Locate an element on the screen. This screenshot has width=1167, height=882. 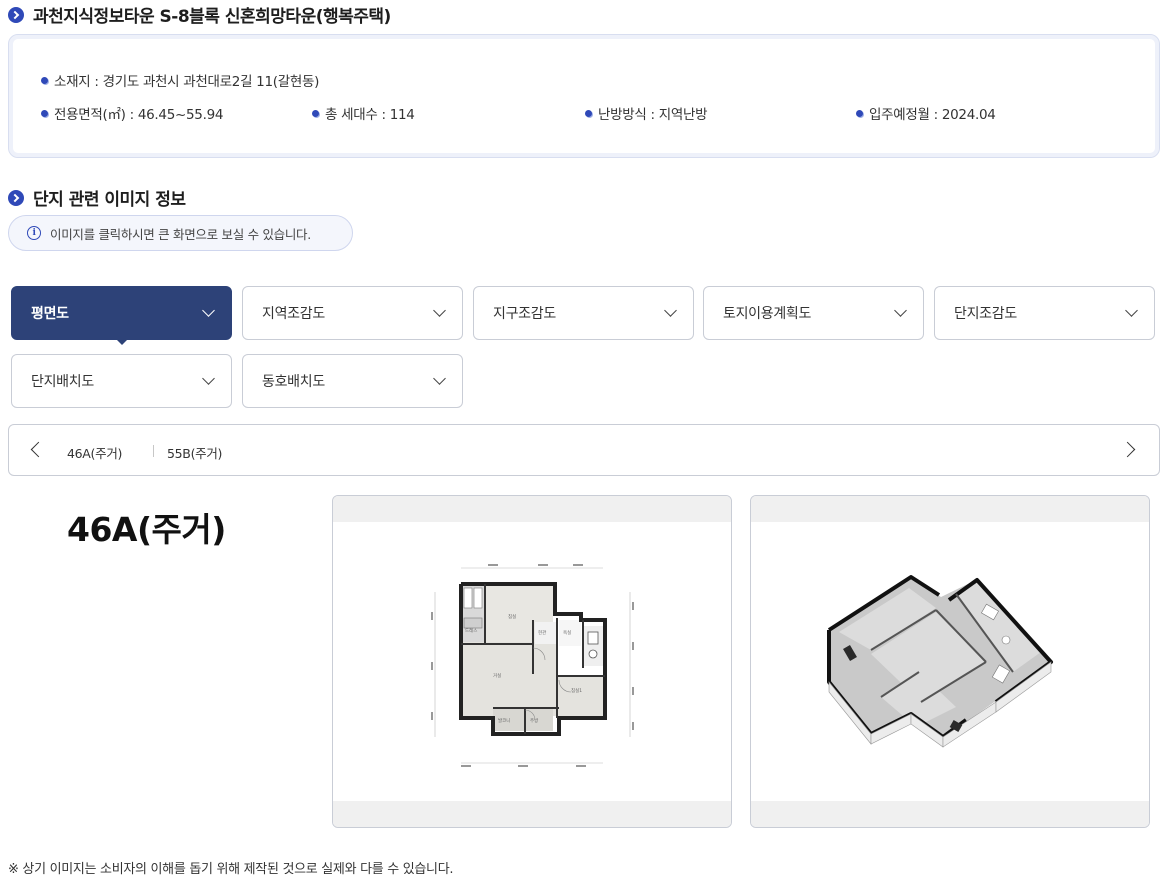
tab-floor-plan: 평면도 is located at coordinates (121, 315).